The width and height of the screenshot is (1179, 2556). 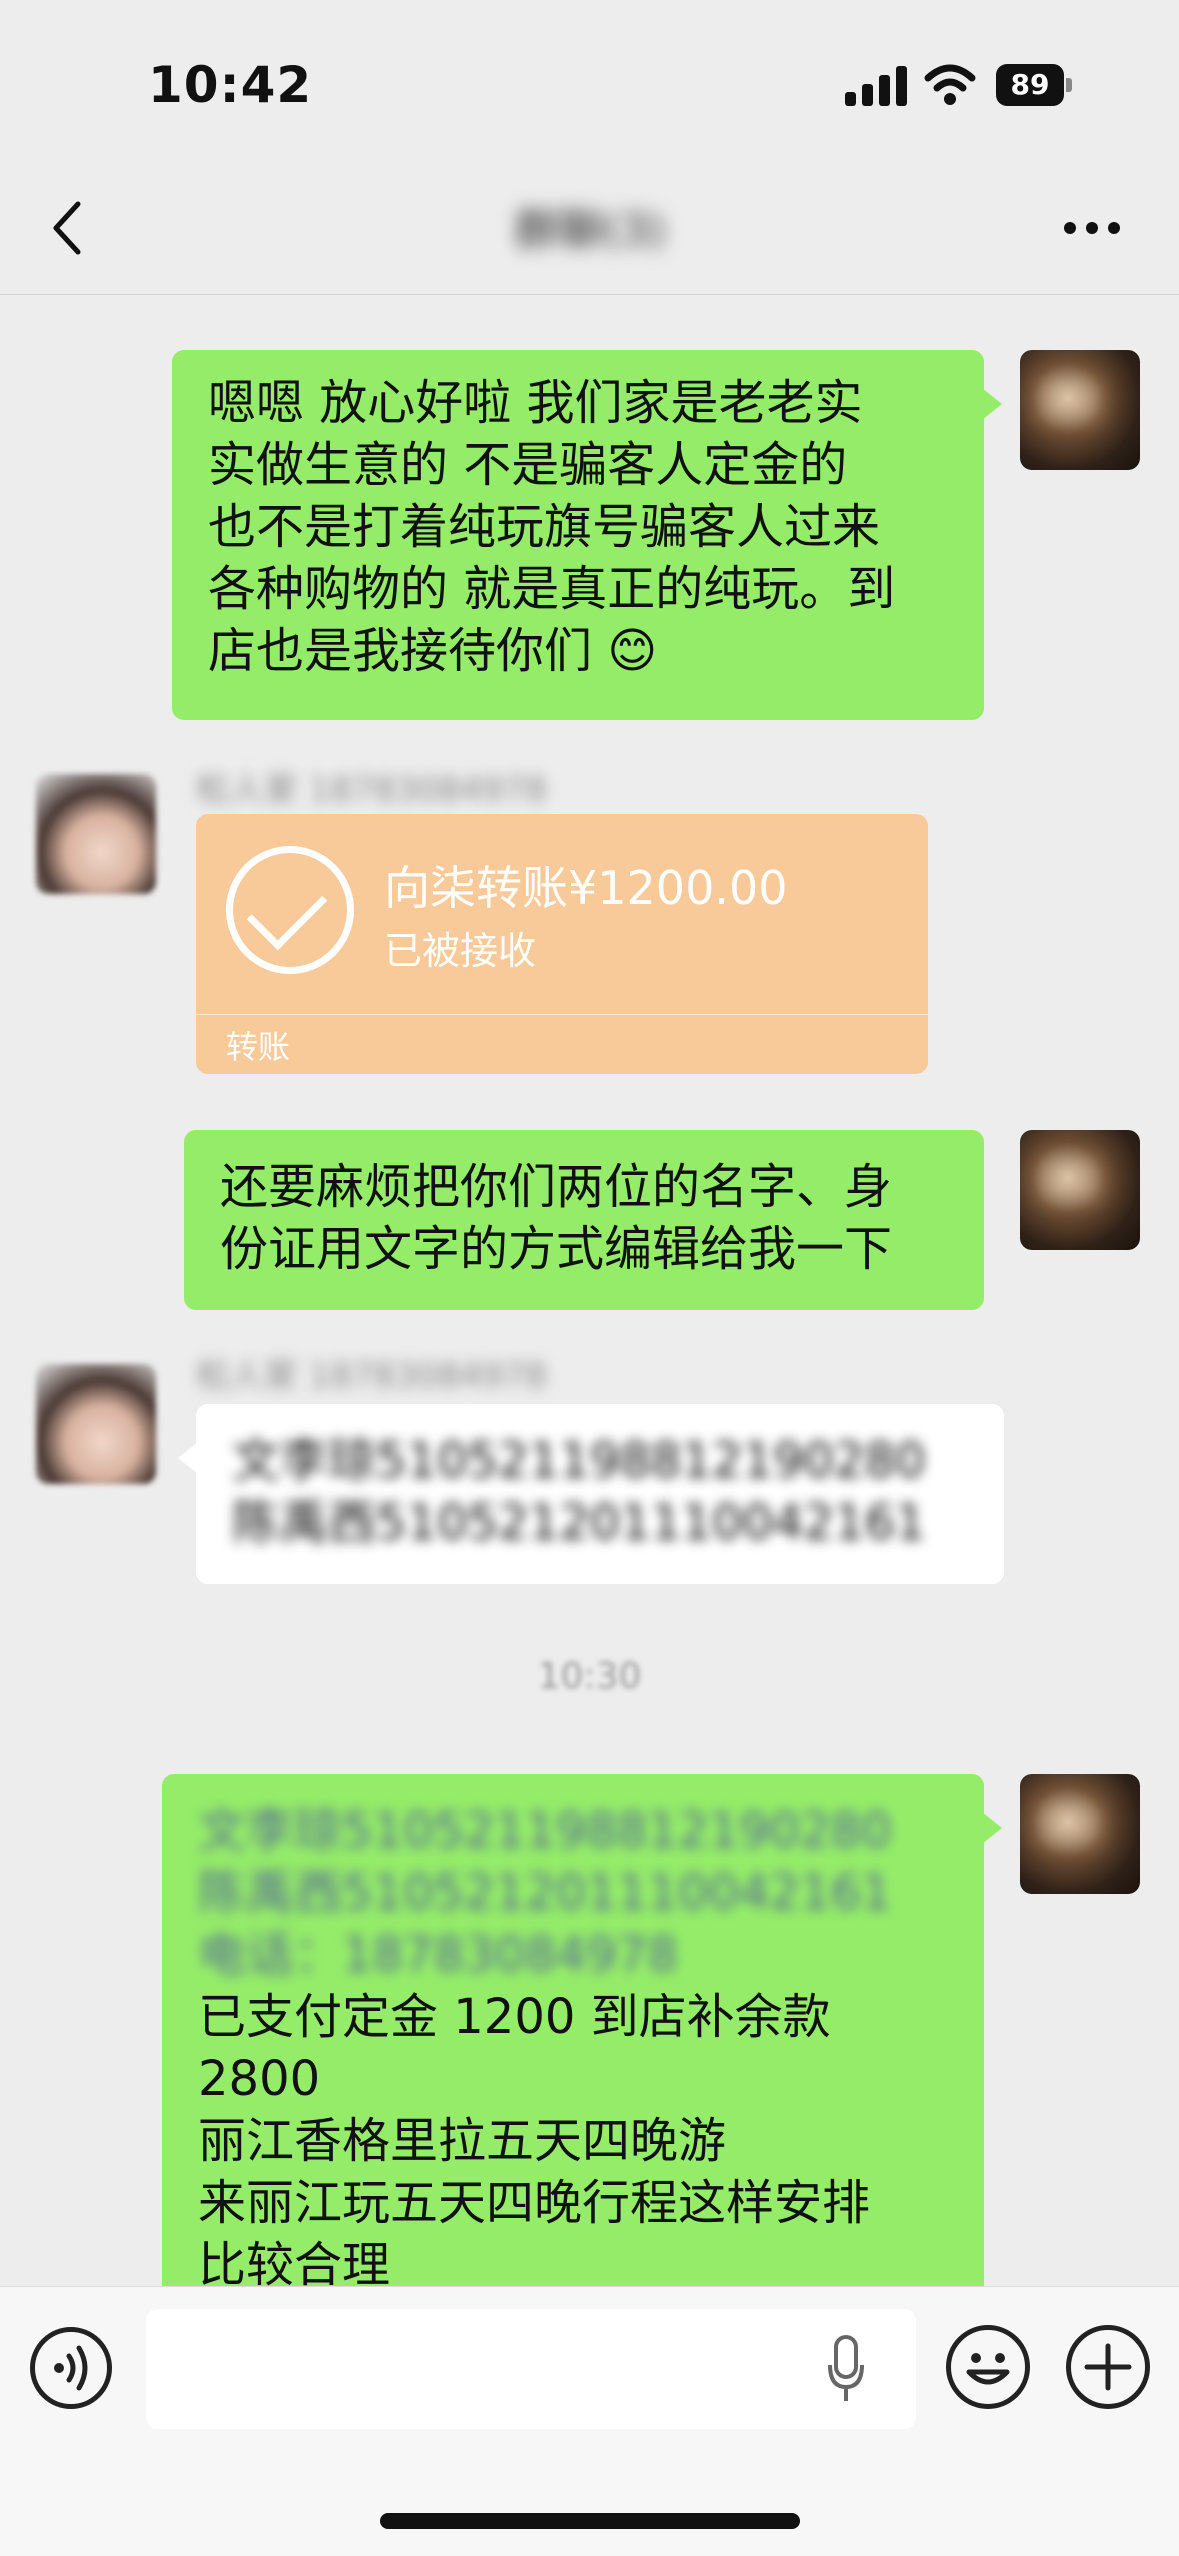 What do you see at coordinates (590, 230) in the screenshot?
I see `chat-title: 群聊(3)` at bounding box center [590, 230].